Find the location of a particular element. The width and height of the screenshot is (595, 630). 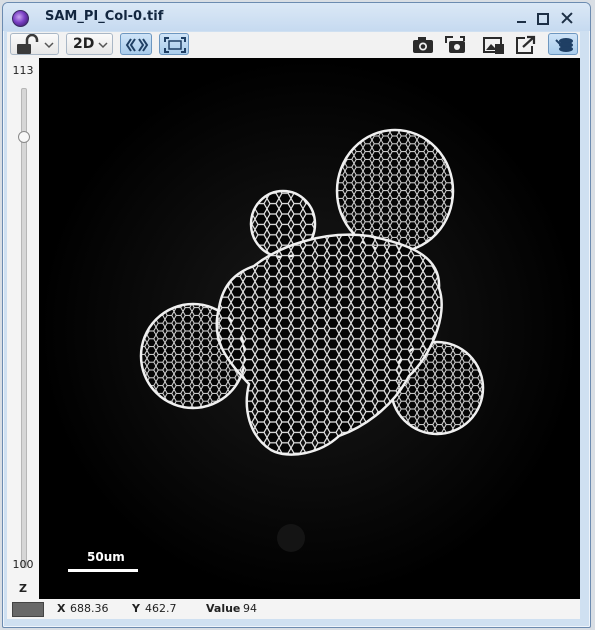

pixel-value: 94 is located at coordinates (250, 608).